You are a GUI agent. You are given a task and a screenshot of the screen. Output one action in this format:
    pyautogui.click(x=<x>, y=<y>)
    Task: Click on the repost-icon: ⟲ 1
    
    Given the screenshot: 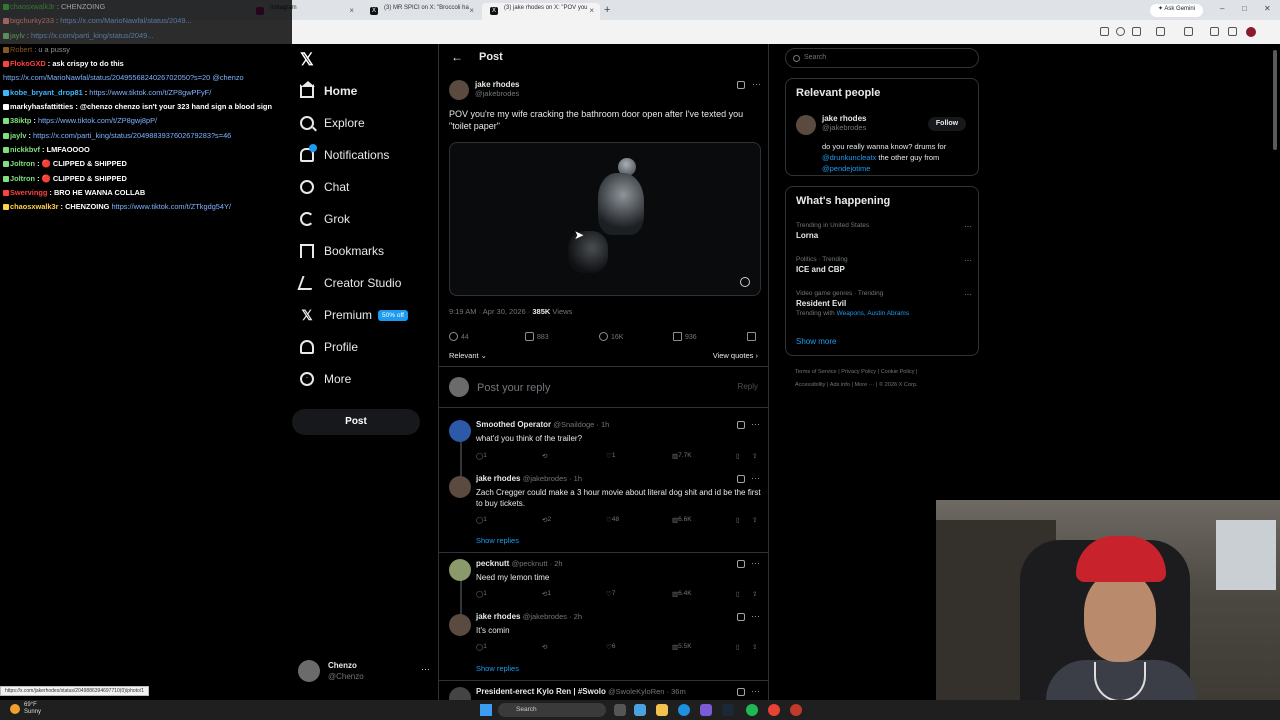 What is the action you would take?
    pyautogui.click(x=546, y=594)
    